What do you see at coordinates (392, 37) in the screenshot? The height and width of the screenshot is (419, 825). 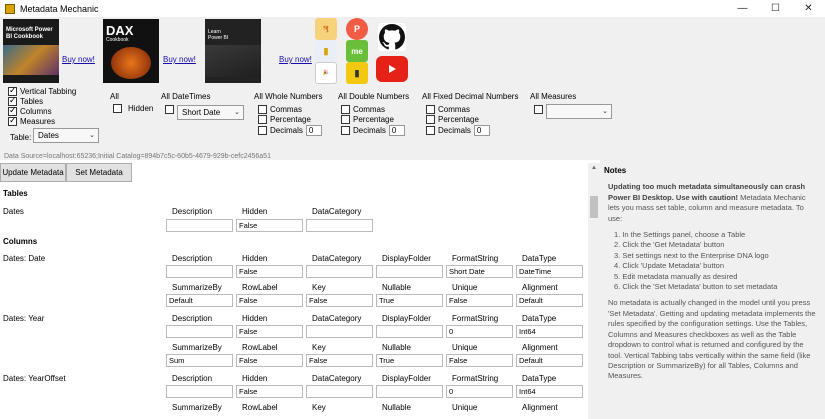 I see `github-icon` at bounding box center [392, 37].